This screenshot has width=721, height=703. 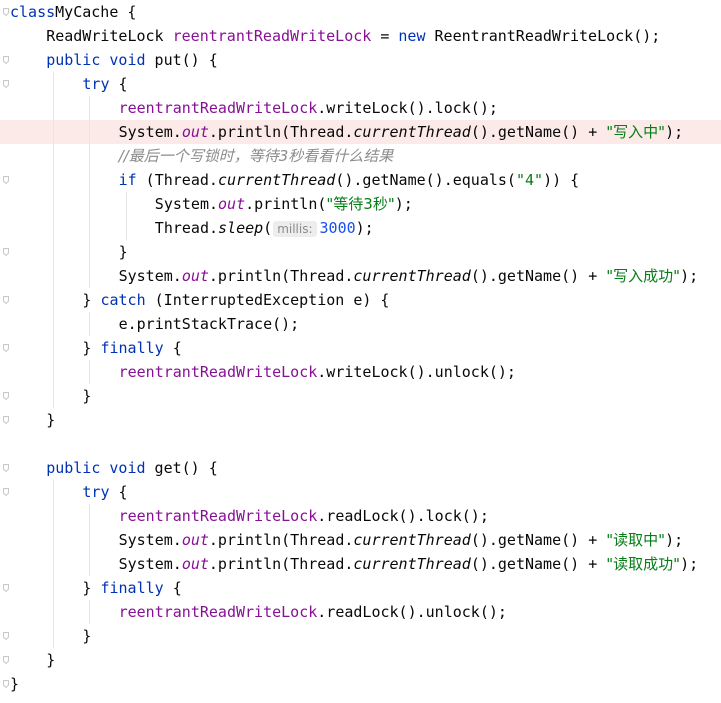 What do you see at coordinates (337, 228) in the screenshot?
I see `code-token: 3000` at bounding box center [337, 228].